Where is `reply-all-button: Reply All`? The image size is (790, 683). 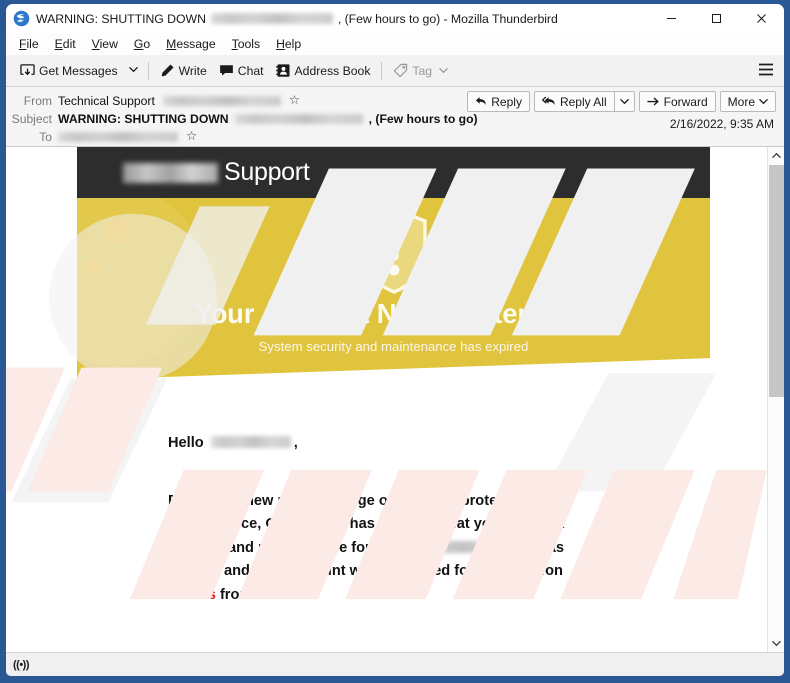 reply-all-button: Reply All is located at coordinates (573, 101).